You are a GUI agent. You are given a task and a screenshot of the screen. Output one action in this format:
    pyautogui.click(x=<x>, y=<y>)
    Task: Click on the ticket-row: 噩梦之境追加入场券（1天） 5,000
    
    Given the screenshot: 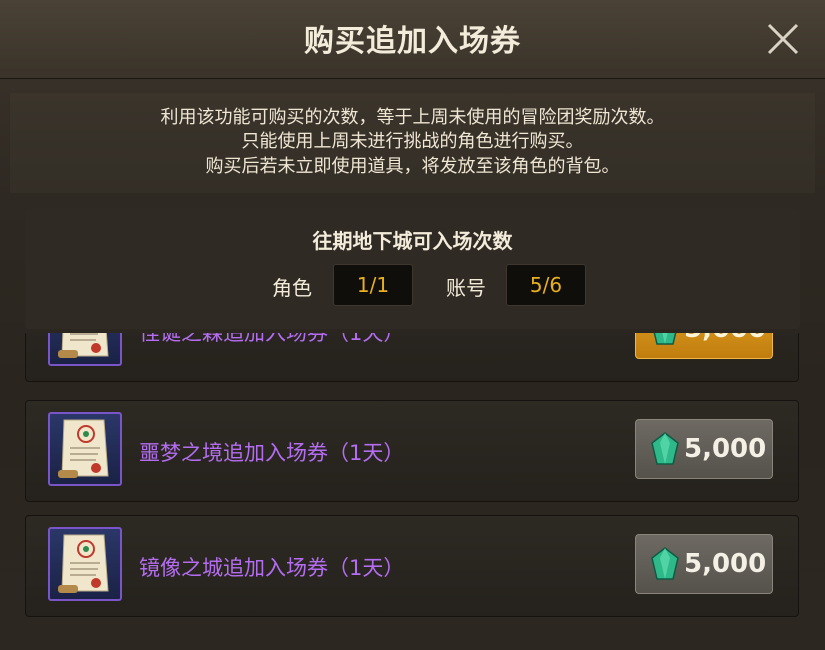 What is the action you would take?
    pyautogui.click(x=412, y=451)
    